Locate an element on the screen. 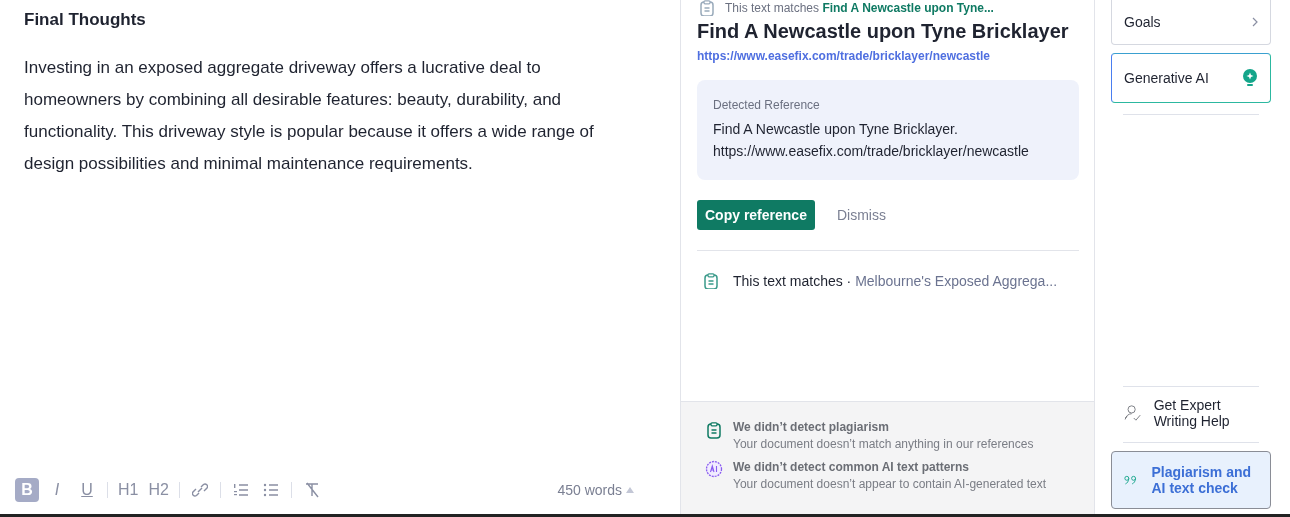 The width and height of the screenshot is (1290, 517). paragraph: Investing in an exposed aggregate driveway offers a lucrative deal to homeowners by combining all desirable features: beauty, durability, and functionality. This driveway style is popular because it offers a wide range of design possibilities and minimal maintenance requirements. is located at coordinates (309, 116).